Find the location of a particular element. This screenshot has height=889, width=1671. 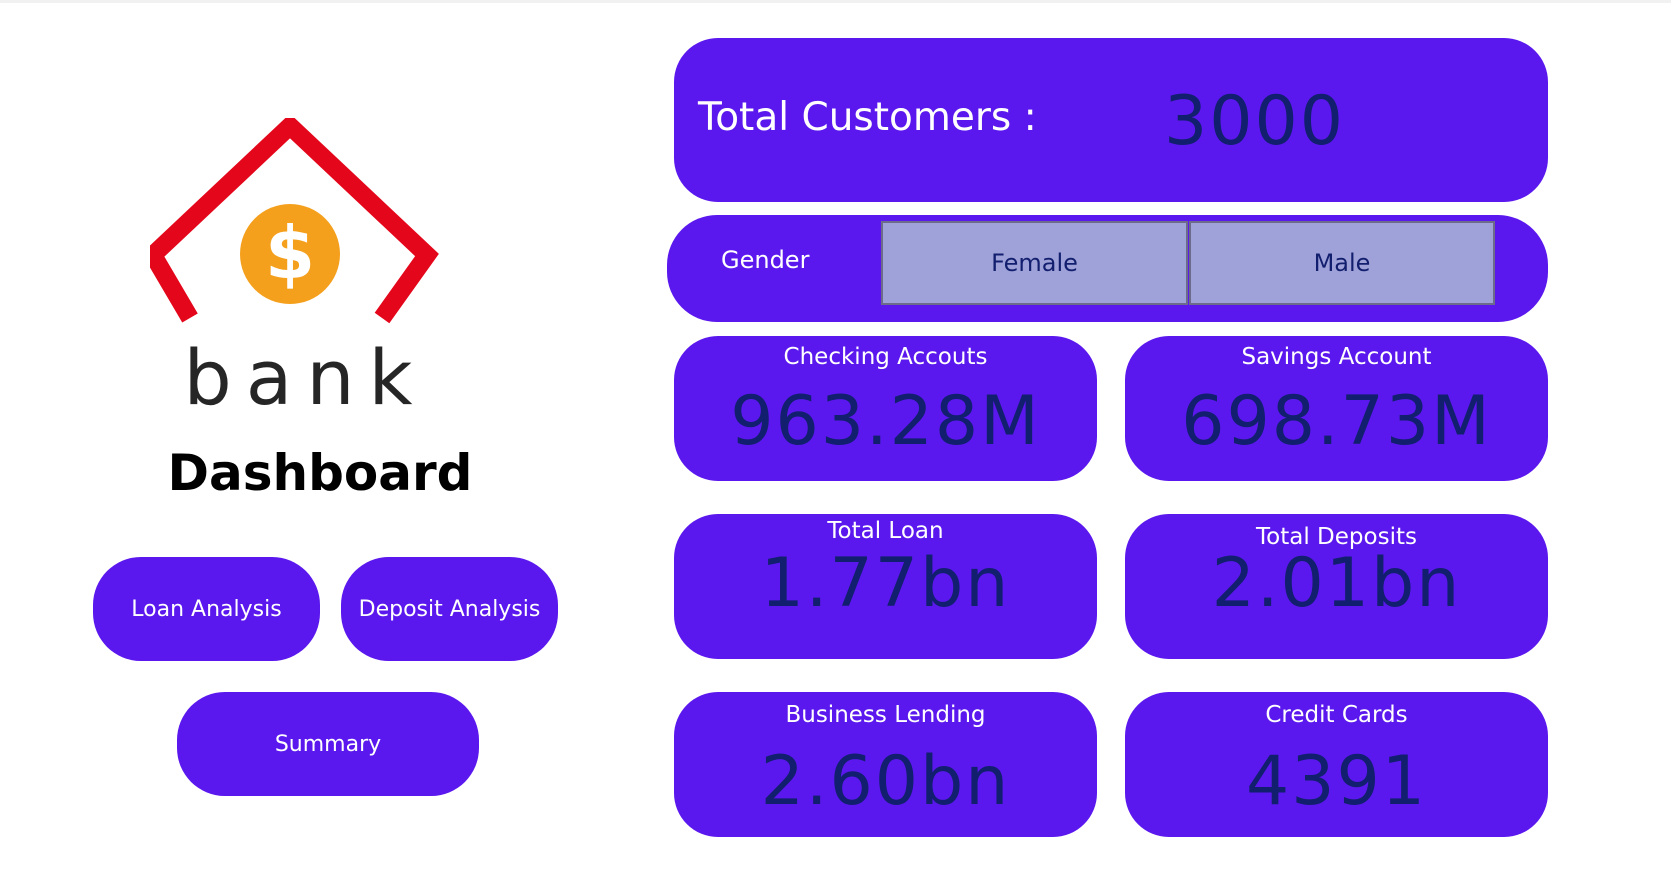

bank-logo: $ bank is located at coordinates (305, 270).